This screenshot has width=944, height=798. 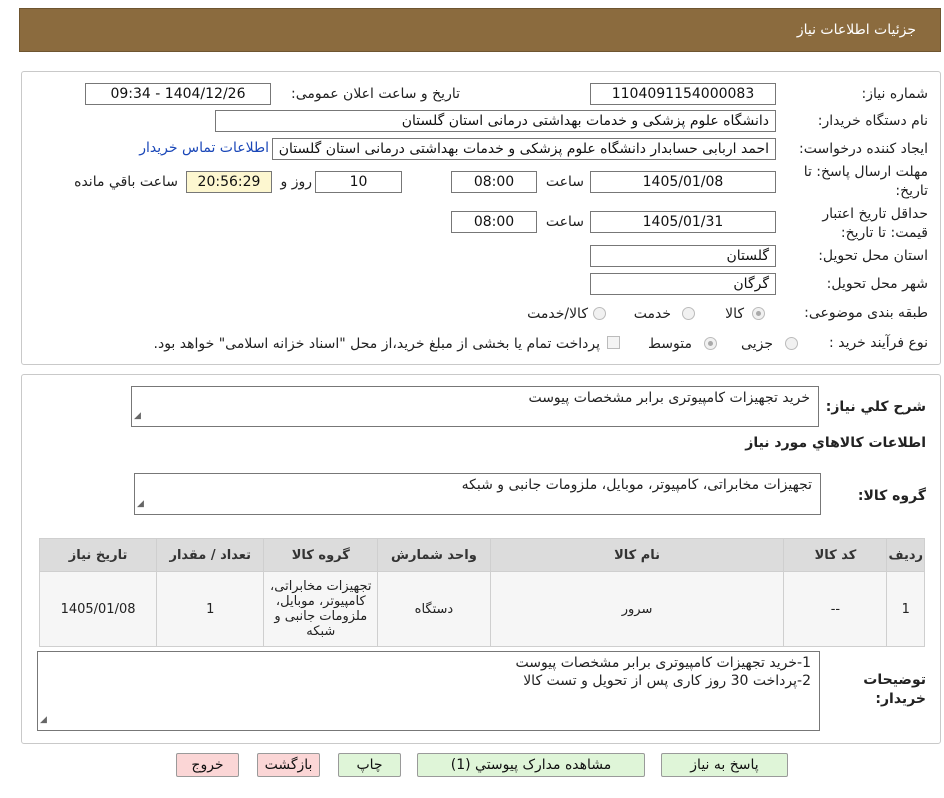 What do you see at coordinates (637, 555) in the screenshot?
I see `col-name: نام کالا` at bounding box center [637, 555].